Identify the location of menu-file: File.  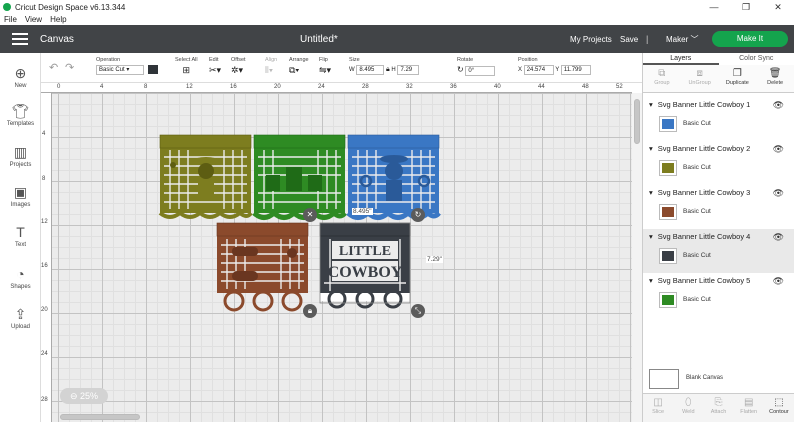
(10, 19).